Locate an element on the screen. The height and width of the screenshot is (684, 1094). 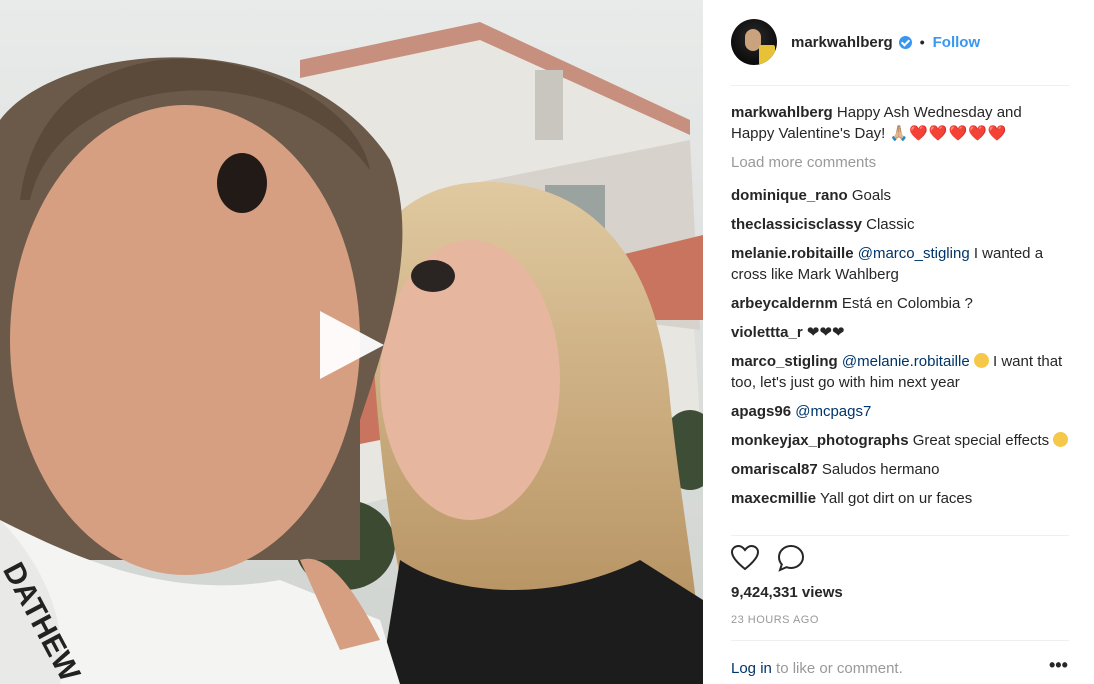
comment-item: omariscal87 Saludos hermano is located at coordinates (900, 469).